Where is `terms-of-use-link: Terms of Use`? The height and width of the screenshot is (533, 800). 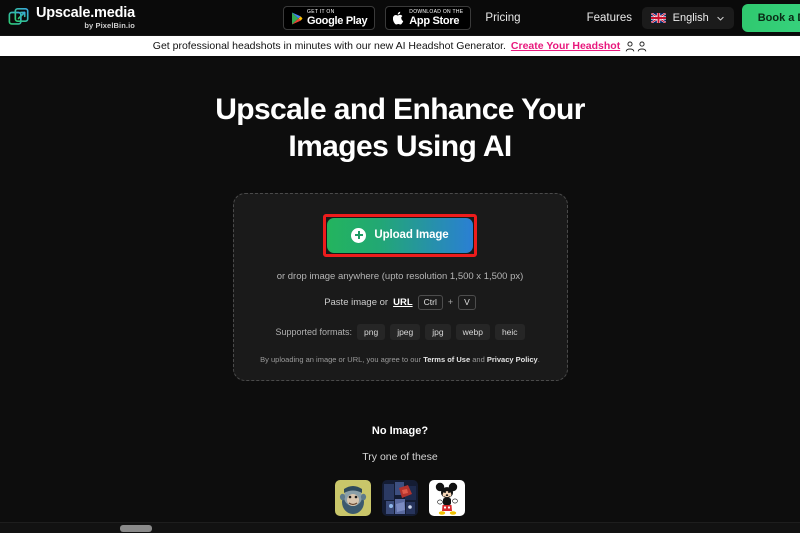
terms-of-use-link: Terms of Use is located at coordinates (446, 359).